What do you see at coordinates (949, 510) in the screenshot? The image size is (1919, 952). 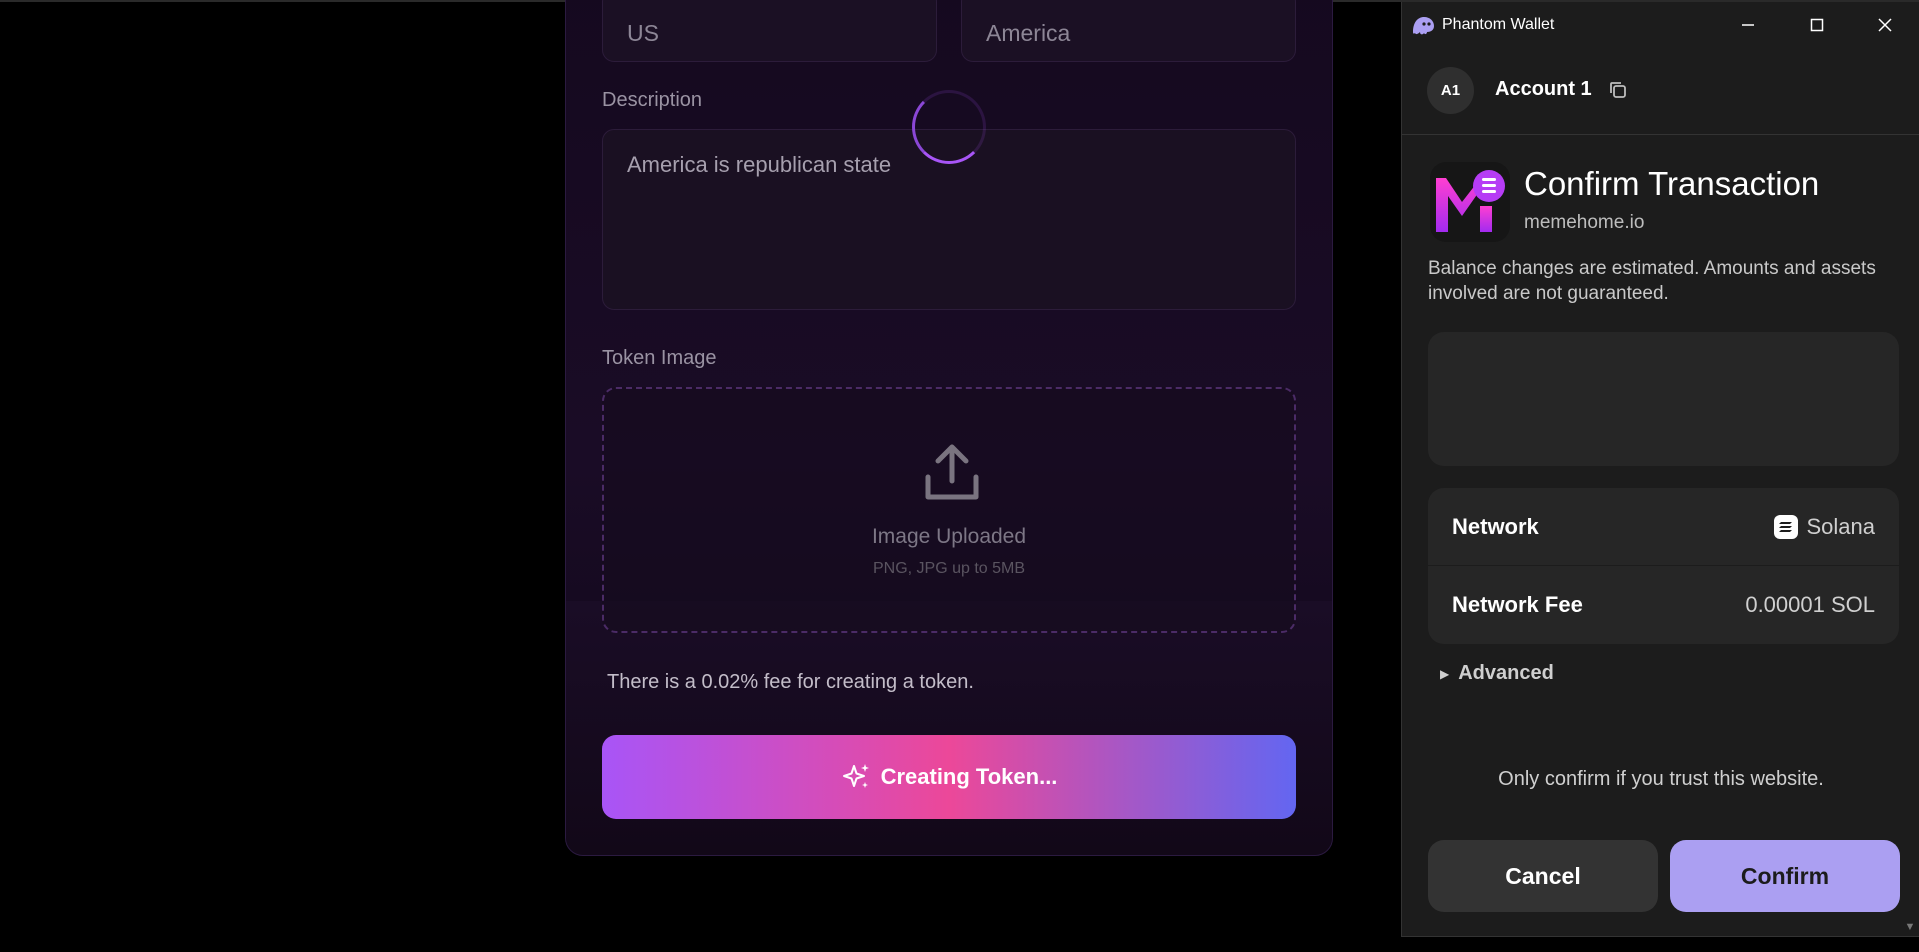 I see `token-image-dropzone: Image Uploaded PNG, JPG up to 5MB` at bounding box center [949, 510].